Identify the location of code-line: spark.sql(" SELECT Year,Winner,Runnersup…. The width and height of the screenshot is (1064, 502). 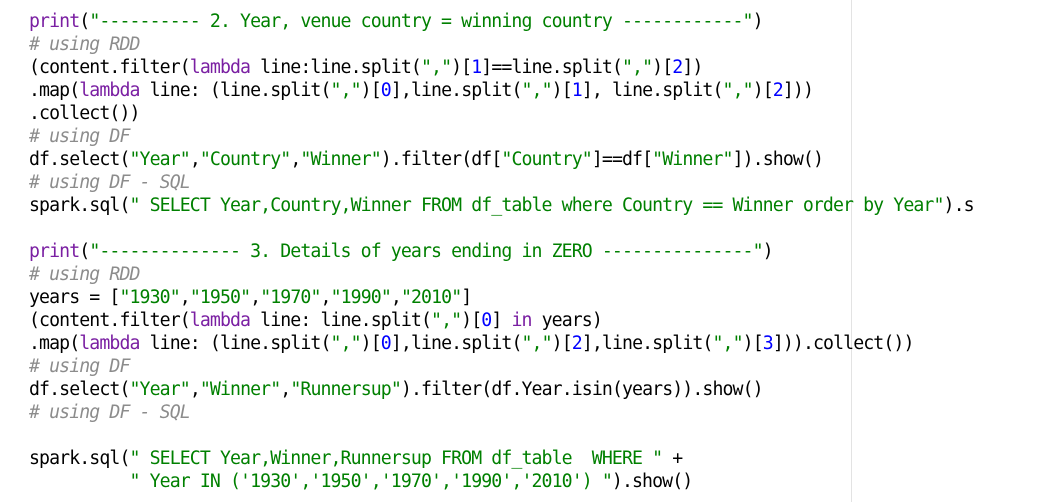
(501, 458).